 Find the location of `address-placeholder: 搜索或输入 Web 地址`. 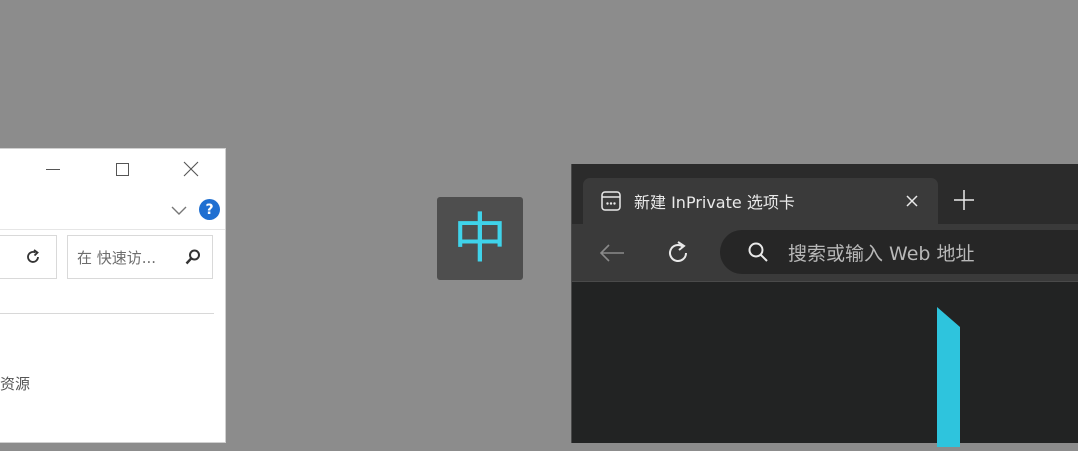

address-placeholder: 搜索或输入 Web 地址 is located at coordinates (881, 253).